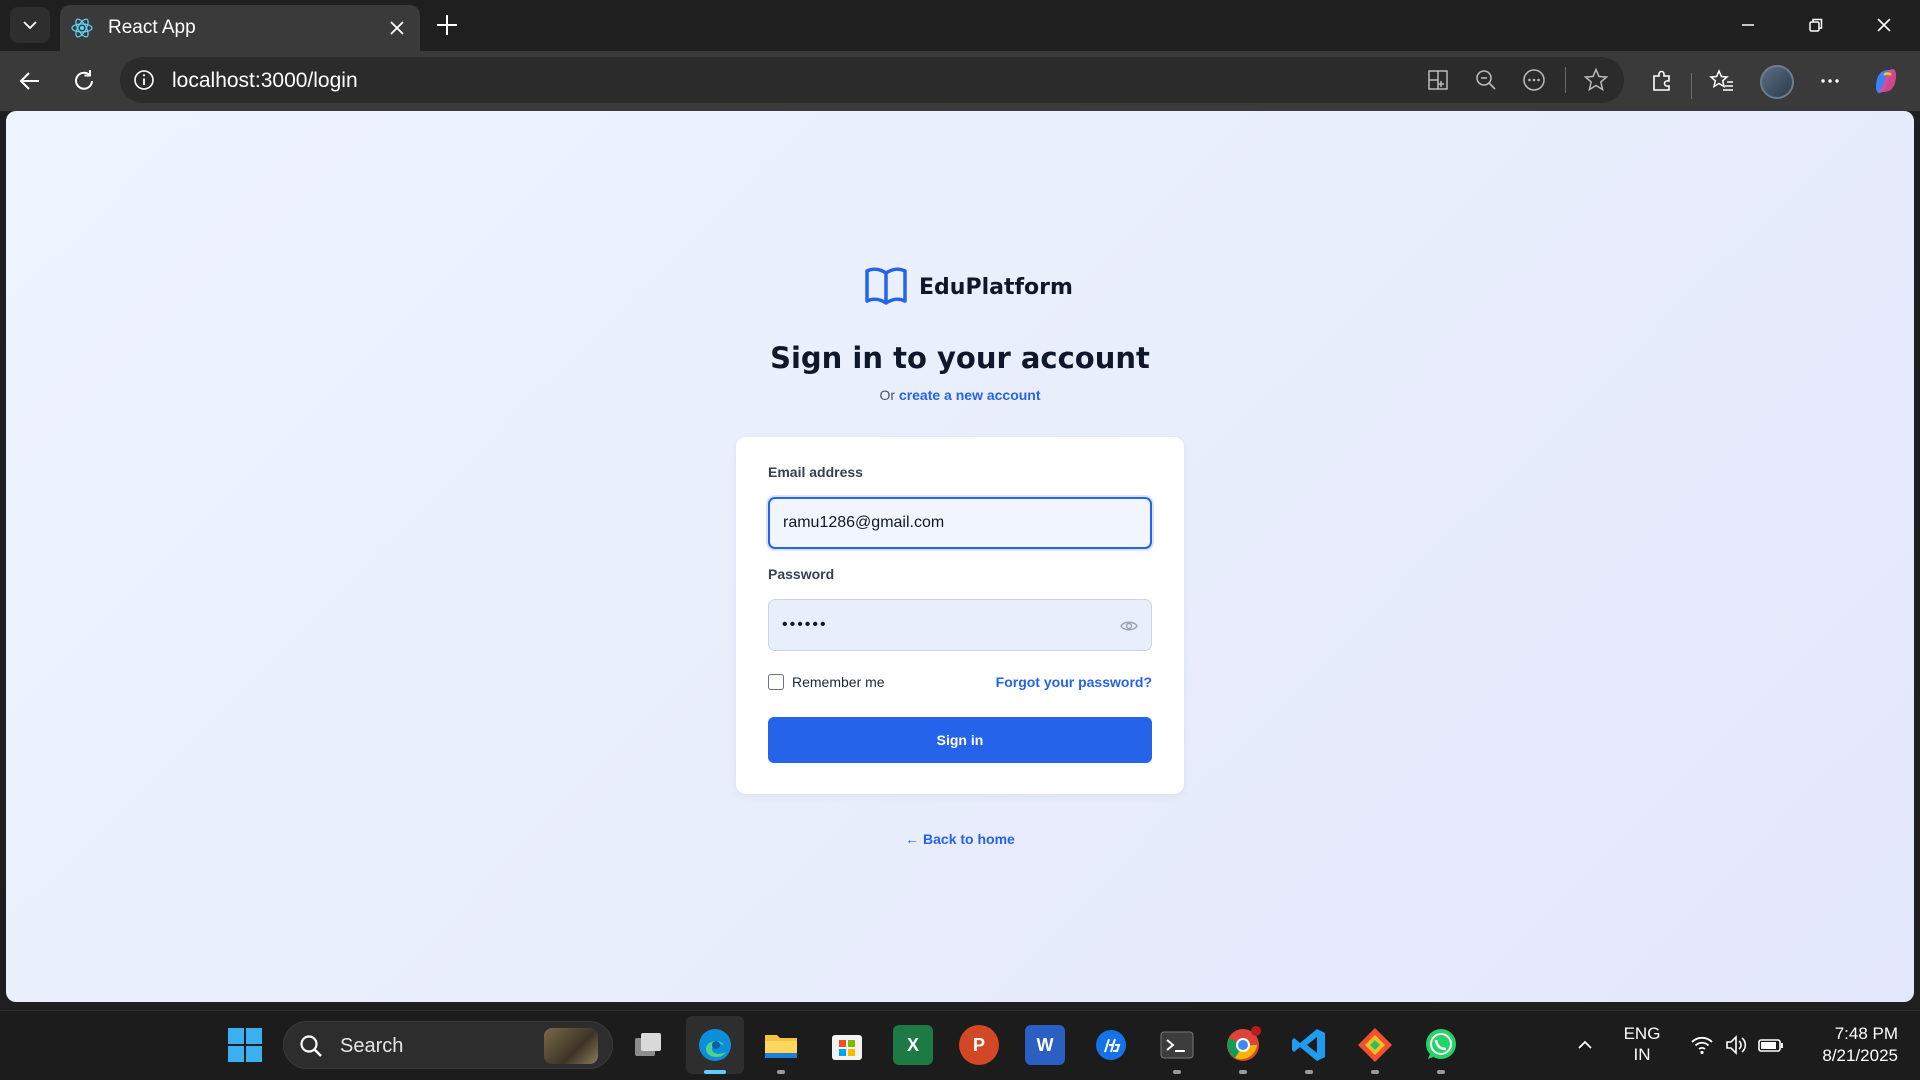 The height and width of the screenshot is (1080, 1920). Describe the element at coordinates (1074, 682) in the screenshot. I see `forgot-password-link: Forgot your password?` at that location.